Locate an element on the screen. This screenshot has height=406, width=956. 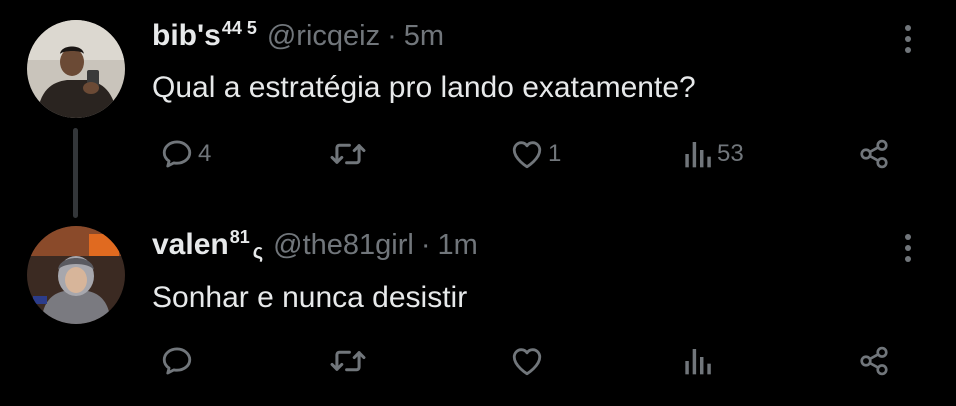
reply-count: 4 is located at coordinates (205, 153).